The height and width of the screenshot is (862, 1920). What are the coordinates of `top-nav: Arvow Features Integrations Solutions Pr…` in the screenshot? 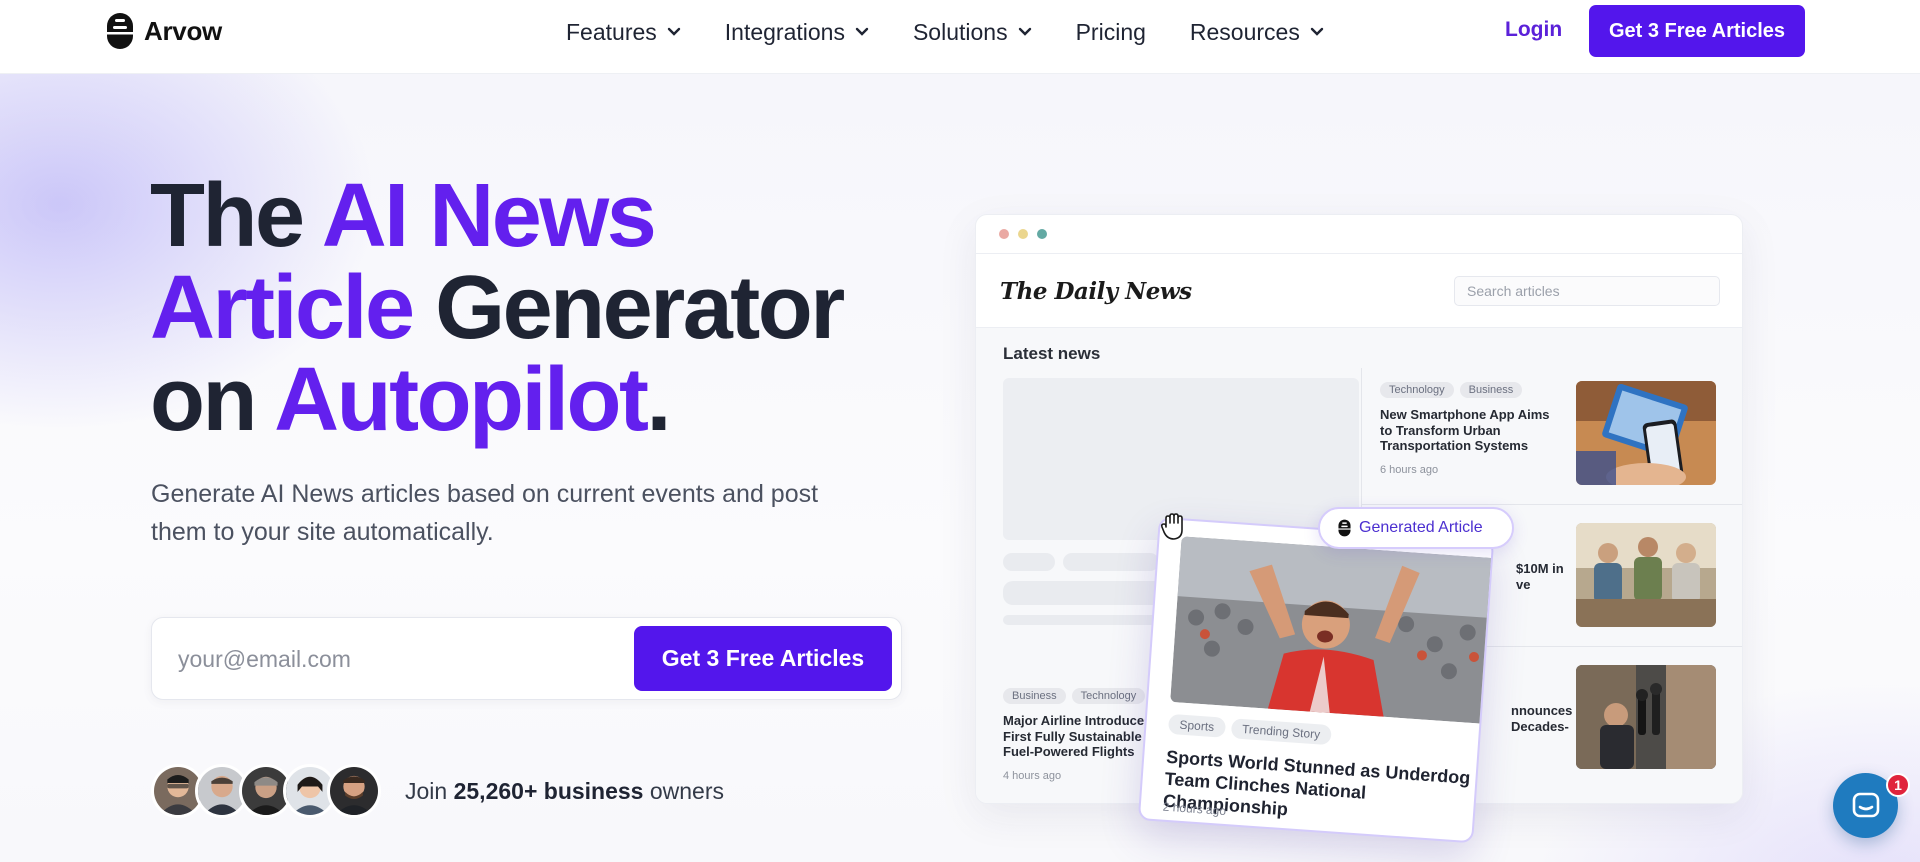 It's located at (960, 37).